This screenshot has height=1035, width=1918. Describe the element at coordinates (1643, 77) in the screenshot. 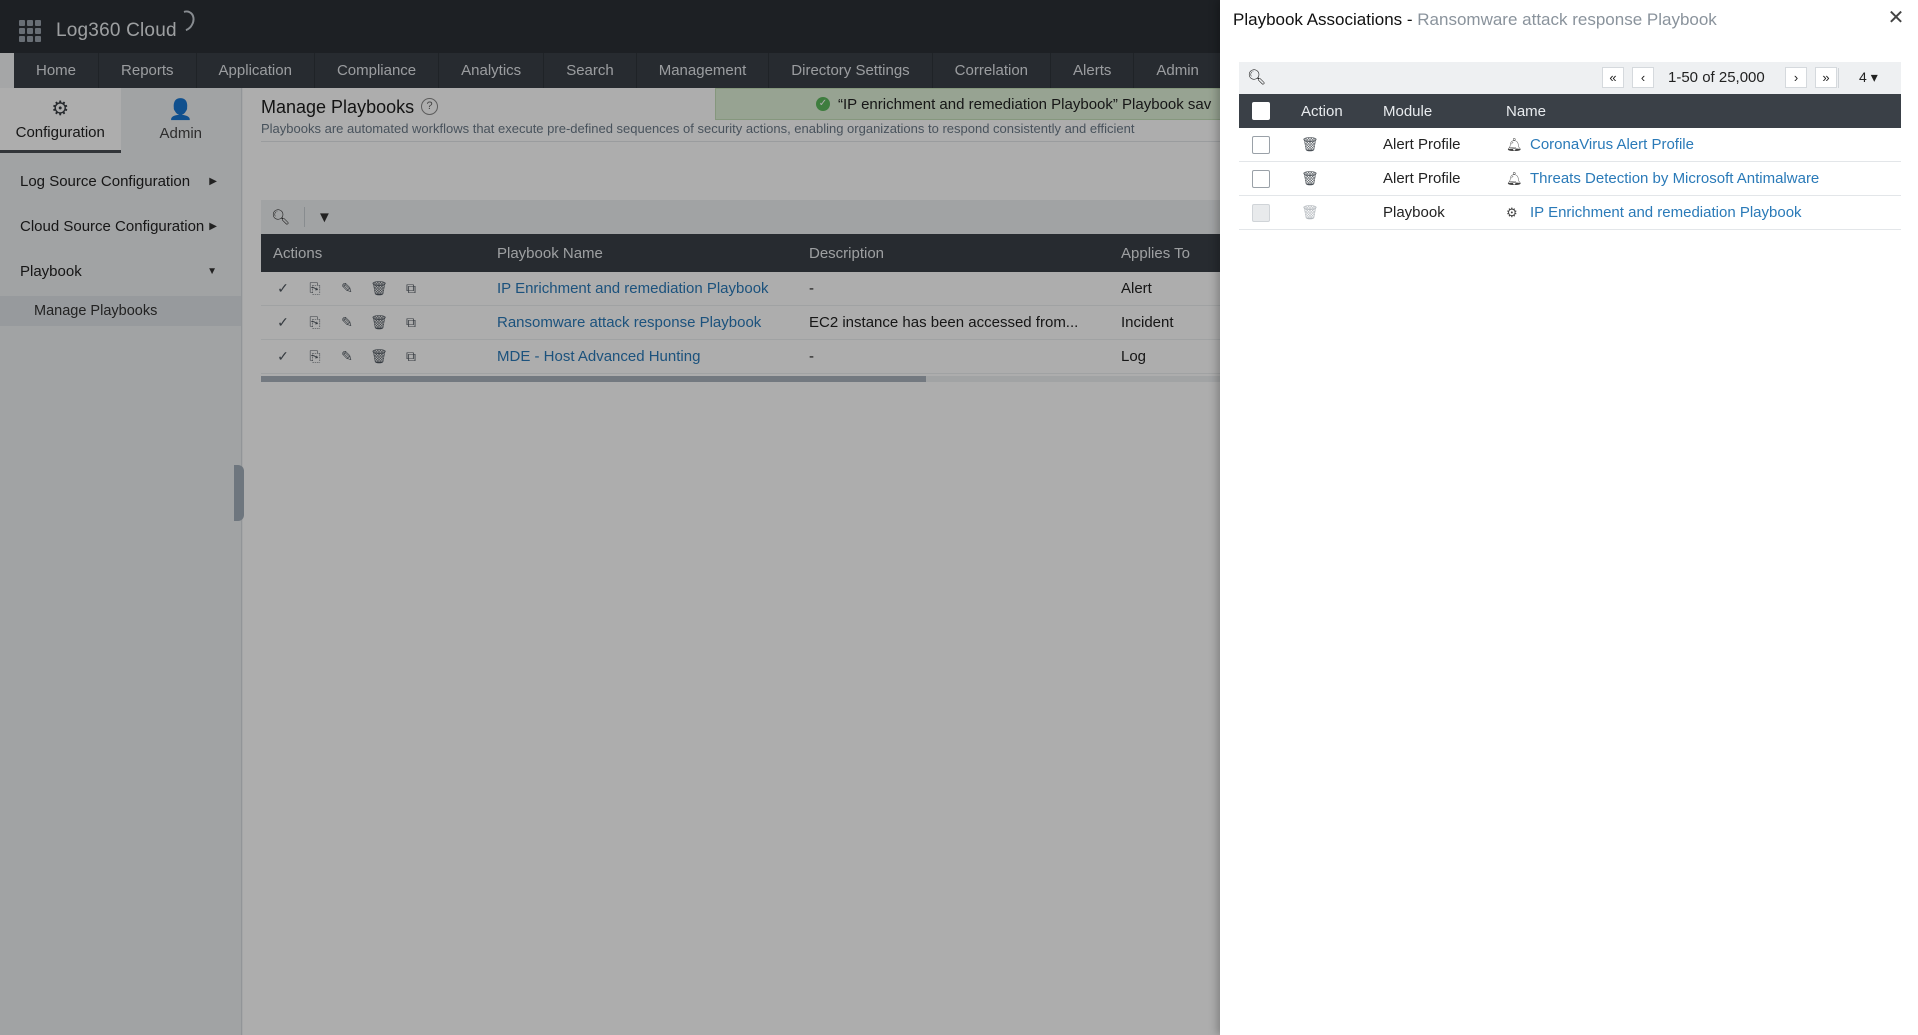

I see `prev-page-icon: ‹` at that location.